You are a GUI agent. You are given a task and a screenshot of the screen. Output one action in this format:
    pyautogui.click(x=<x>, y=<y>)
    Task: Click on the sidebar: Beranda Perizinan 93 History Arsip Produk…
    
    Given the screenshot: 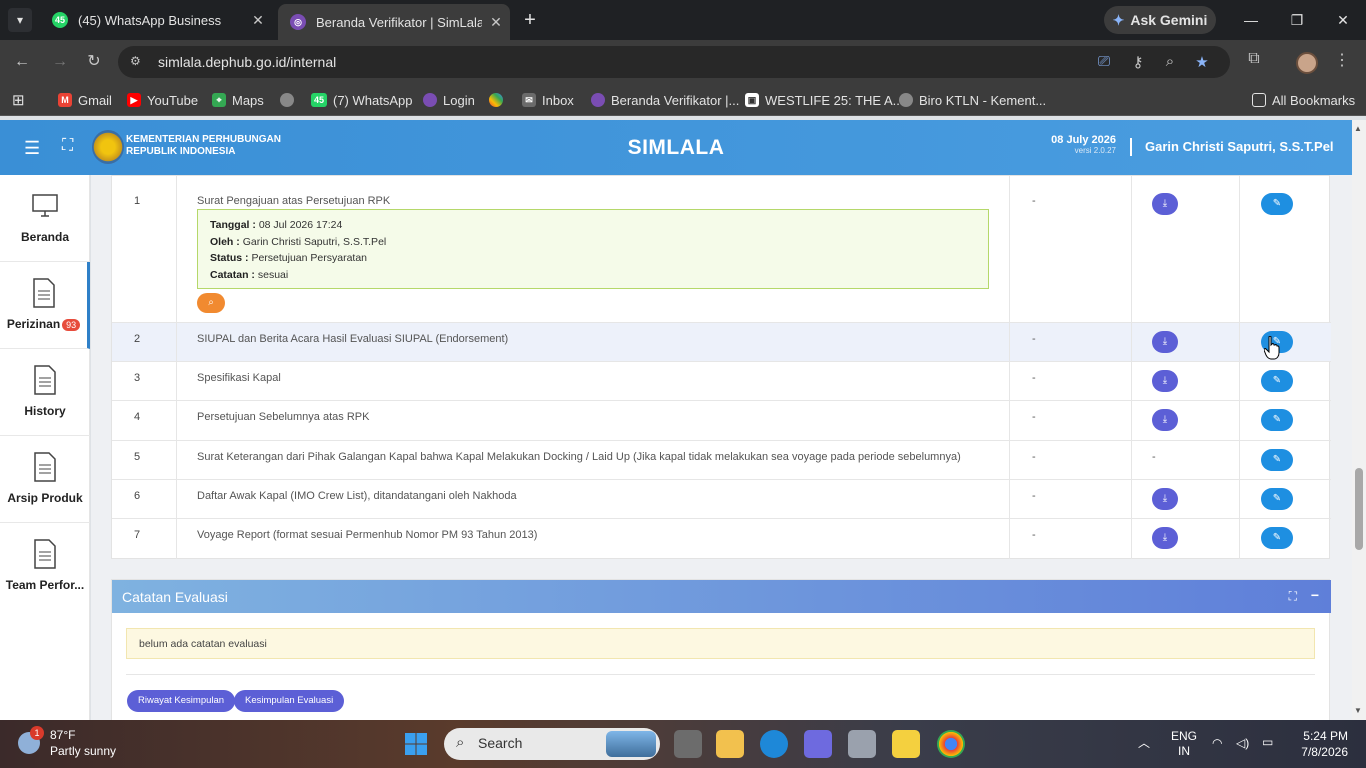 What is the action you would take?
    pyautogui.click(x=45, y=447)
    